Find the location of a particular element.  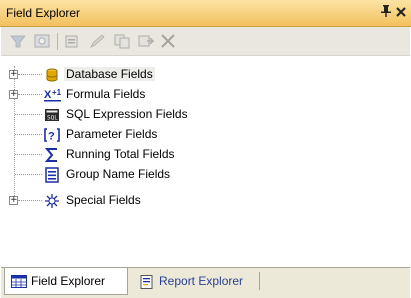

tab-report-explorer: Report Explorer is located at coordinates (196, 281).